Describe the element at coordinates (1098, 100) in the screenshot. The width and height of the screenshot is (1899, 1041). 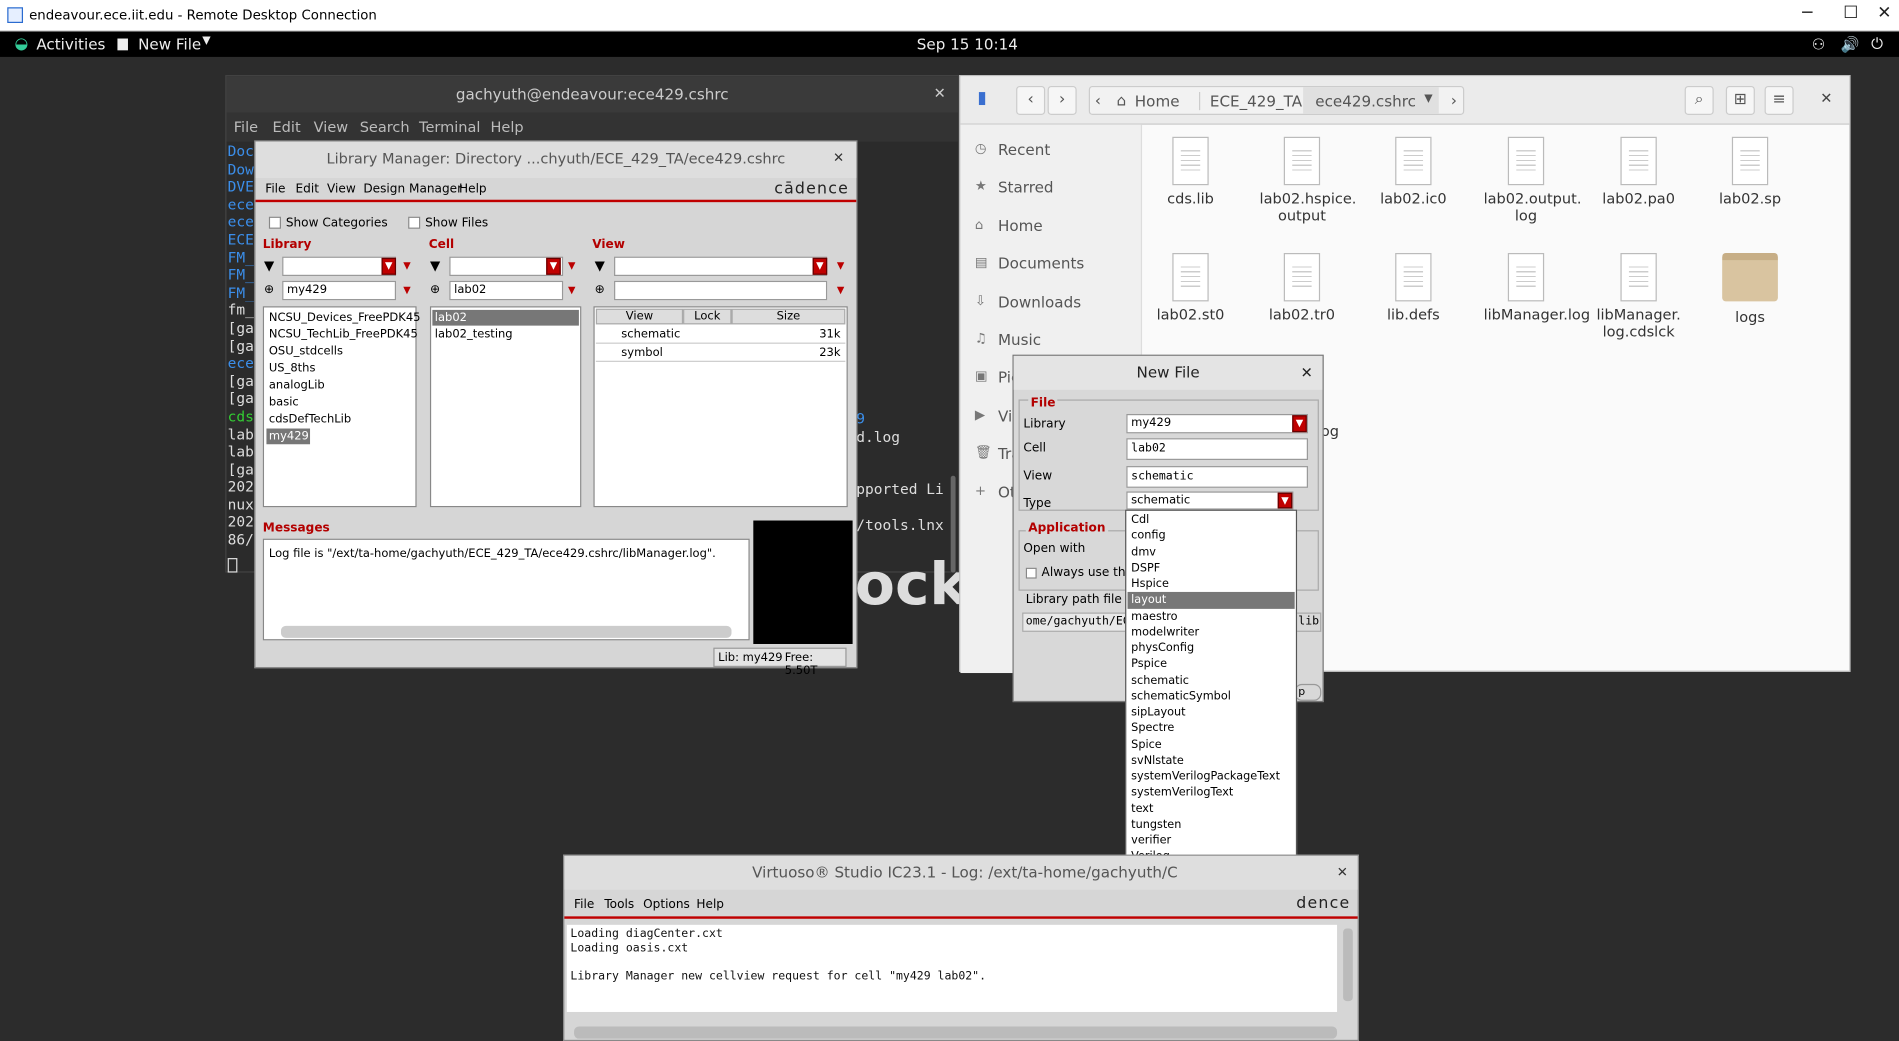
I see `breadcrumb-left-arrow: ‹` at that location.